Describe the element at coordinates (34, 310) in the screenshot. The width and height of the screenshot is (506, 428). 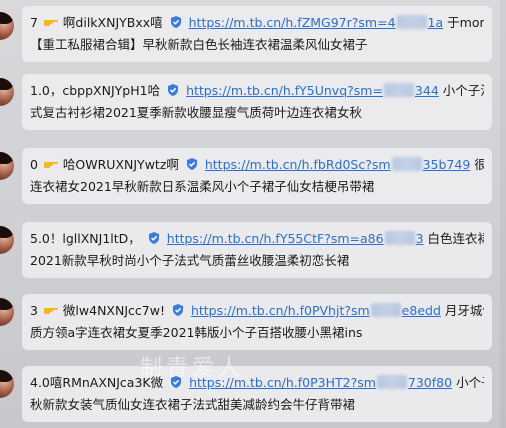
I see `message-text: 3` at that location.